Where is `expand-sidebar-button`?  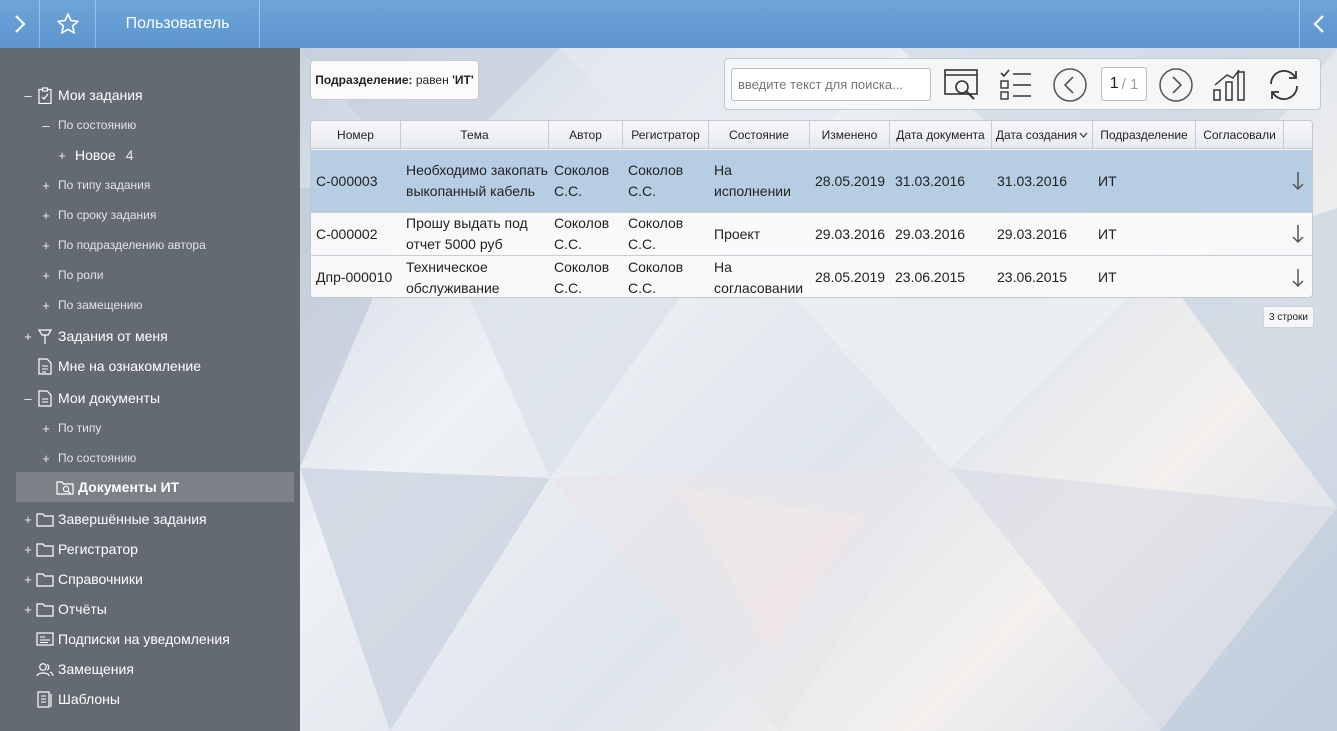 expand-sidebar-button is located at coordinates (20, 24).